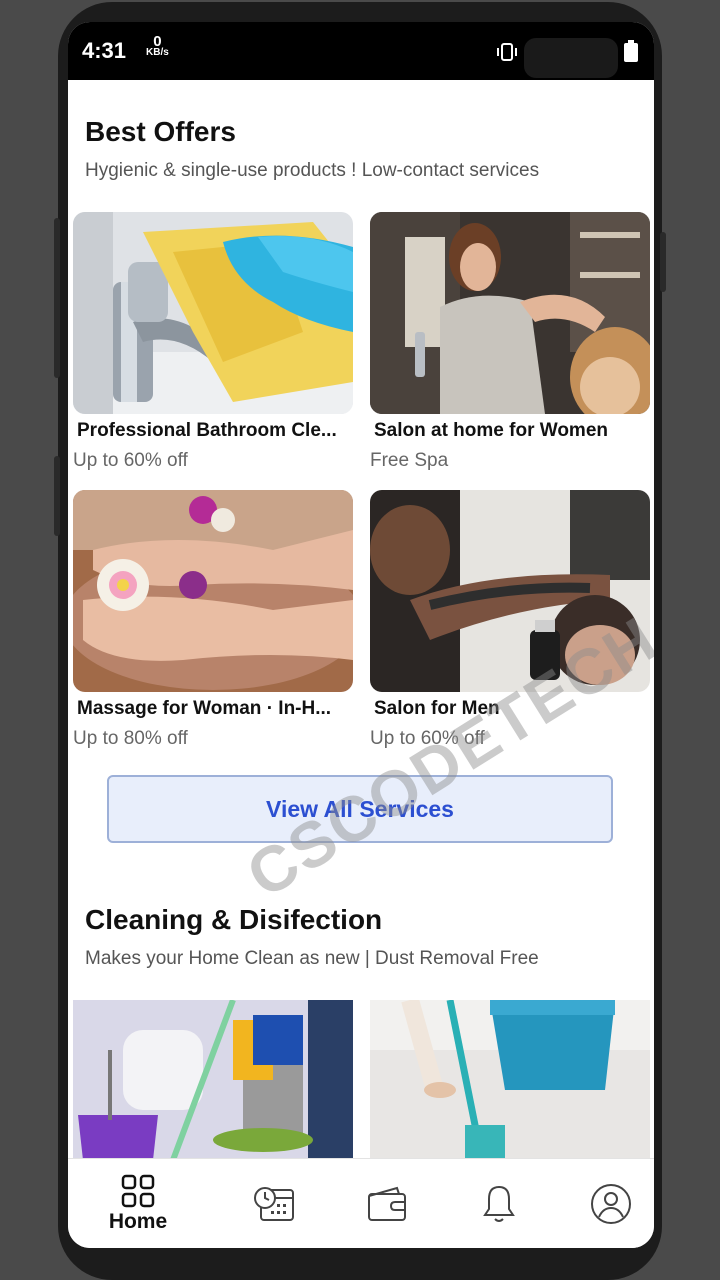  Describe the element at coordinates (160, 131) in the screenshot. I see `best-offers-title: Best Offers` at that location.